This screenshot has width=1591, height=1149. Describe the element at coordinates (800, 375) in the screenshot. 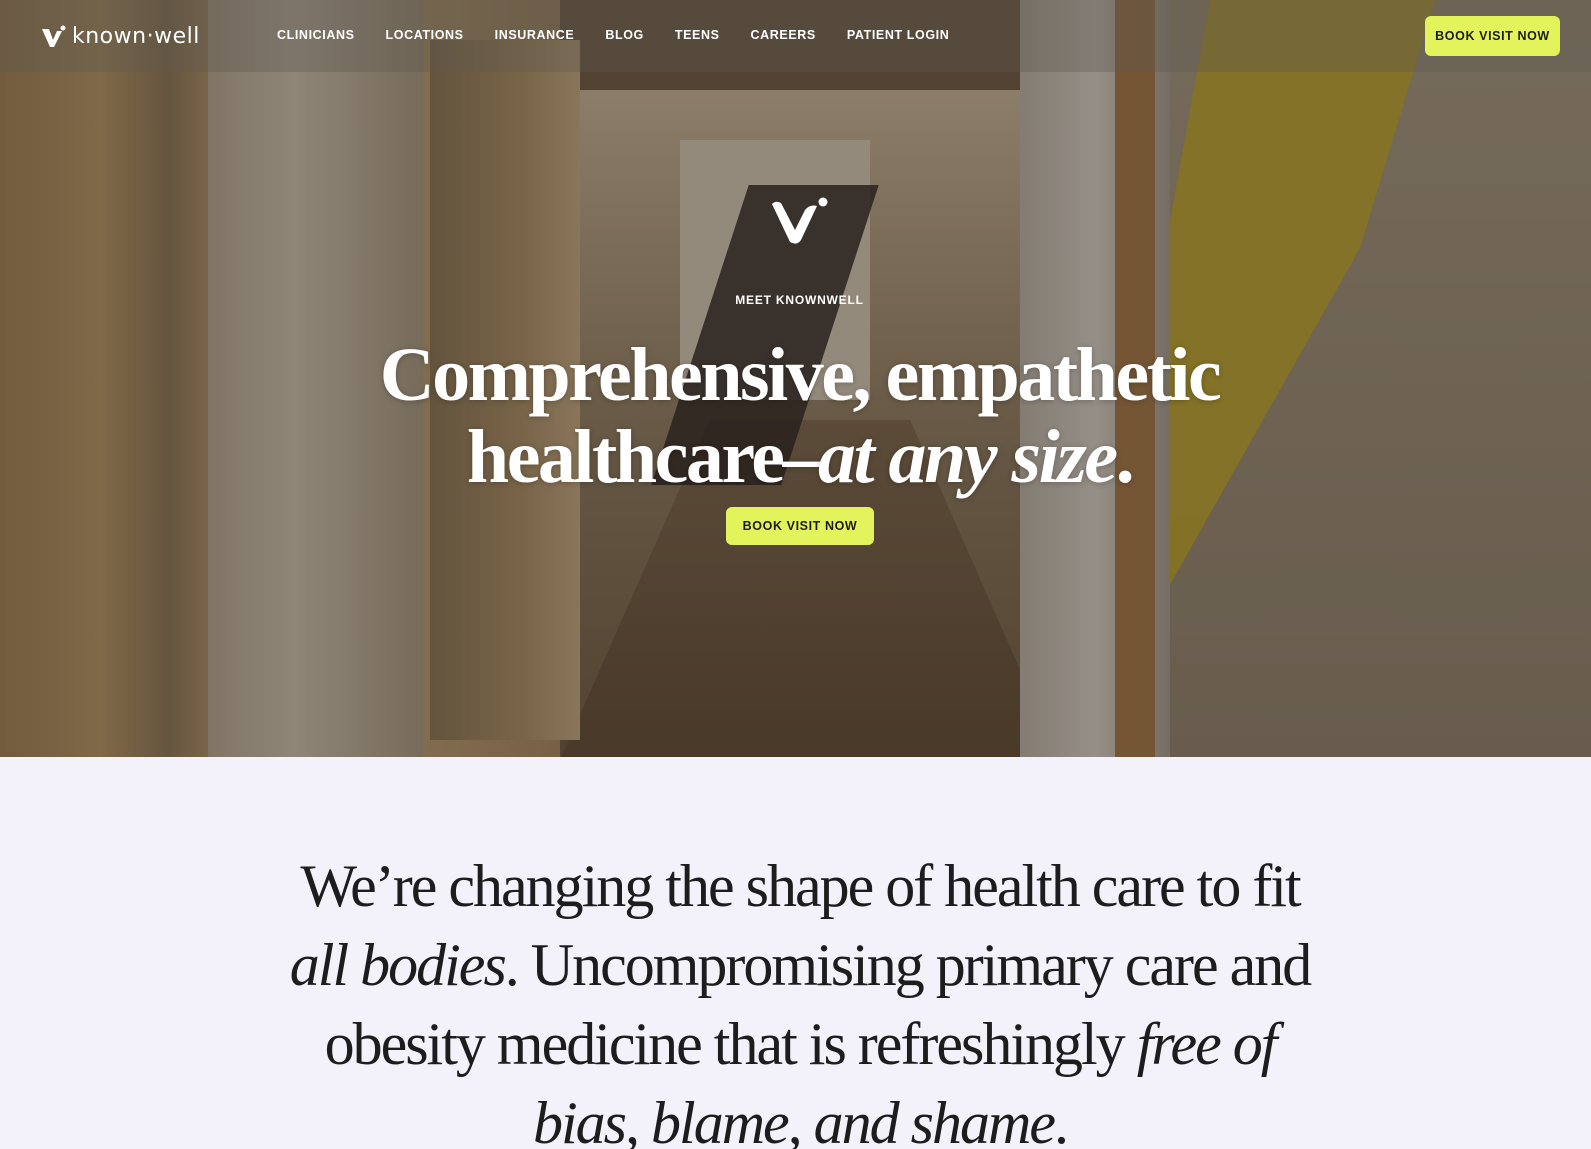

I see `hero-title-line1: Comprehensive, empathetic` at that location.